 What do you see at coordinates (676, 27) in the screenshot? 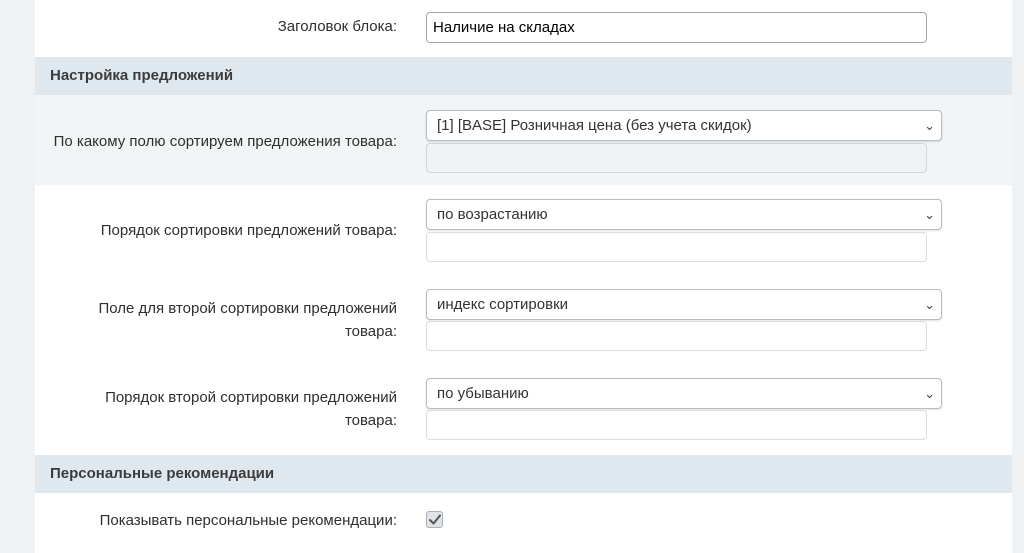
I see `block-title-input: Наличие на складах` at bounding box center [676, 27].